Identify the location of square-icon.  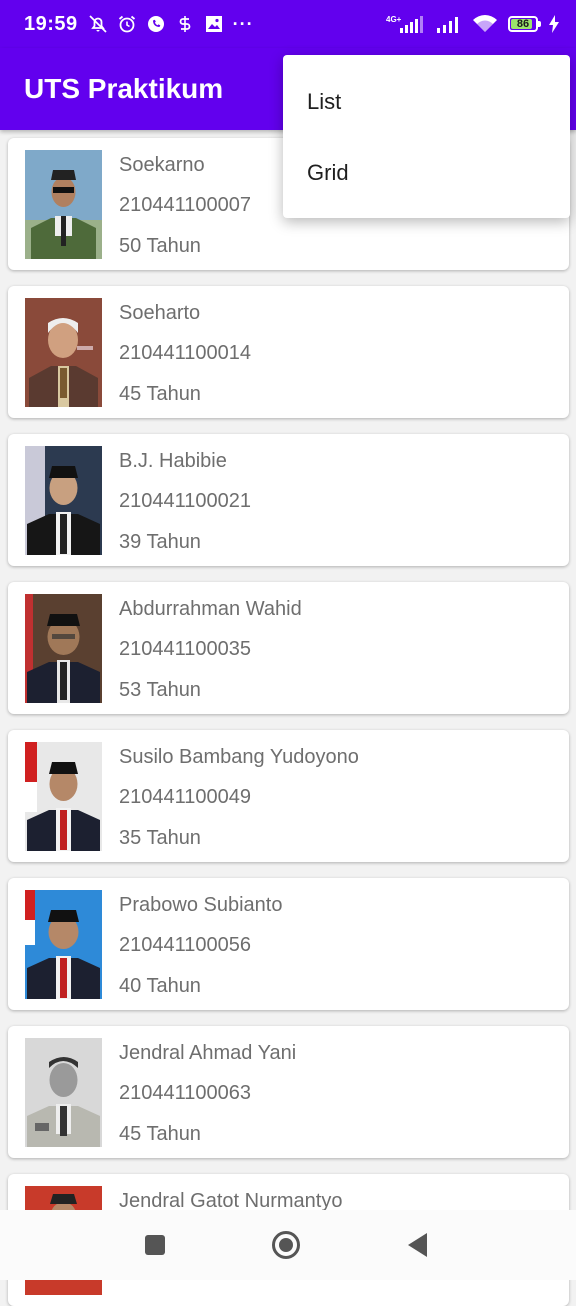
(155, 1245).